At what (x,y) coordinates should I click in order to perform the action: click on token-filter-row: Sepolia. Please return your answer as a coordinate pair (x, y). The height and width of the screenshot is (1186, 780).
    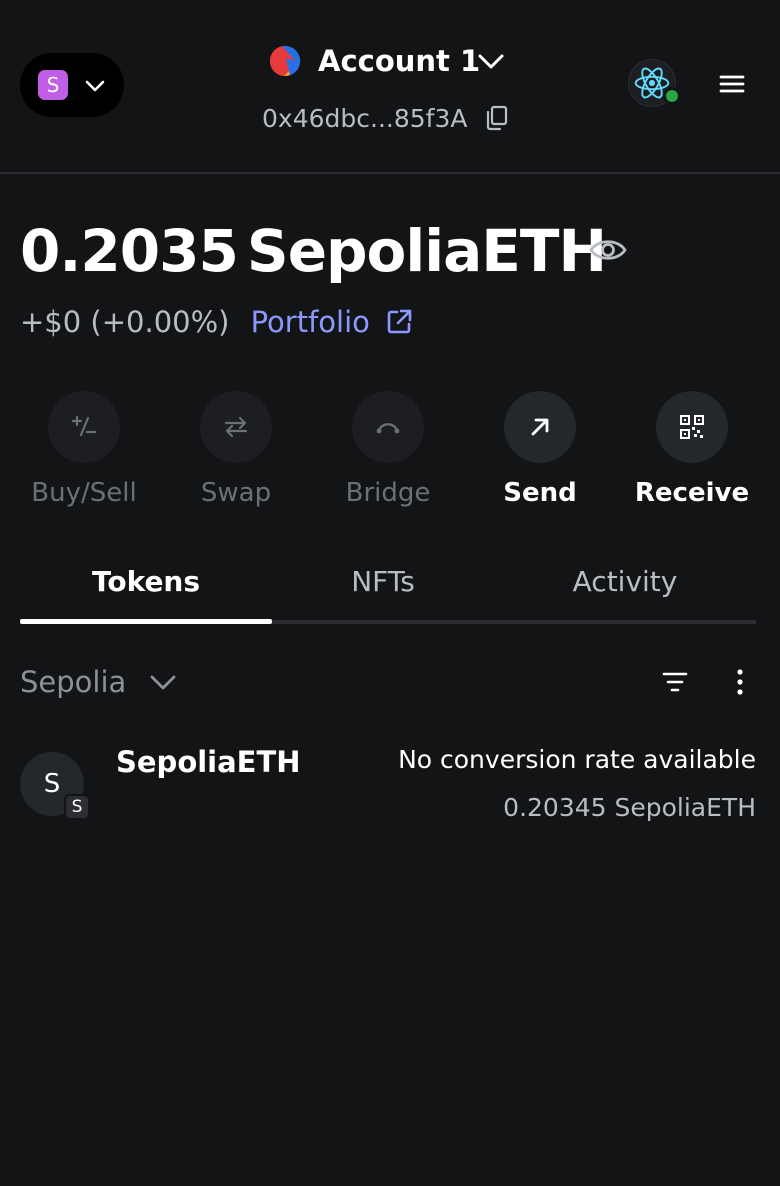
    Looking at the image, I should click on (388, 682).